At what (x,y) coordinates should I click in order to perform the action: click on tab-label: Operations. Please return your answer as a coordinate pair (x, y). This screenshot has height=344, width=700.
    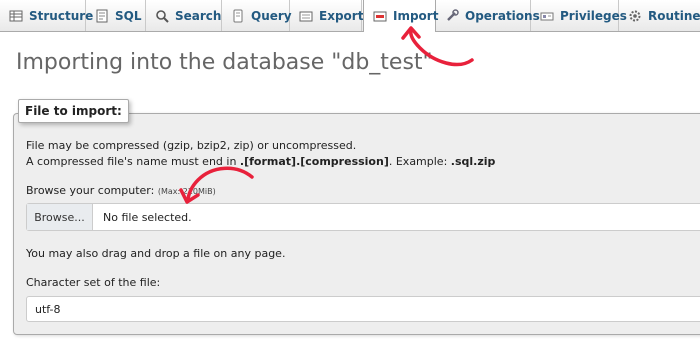
    Looking at the image, I should click on (502, 15).